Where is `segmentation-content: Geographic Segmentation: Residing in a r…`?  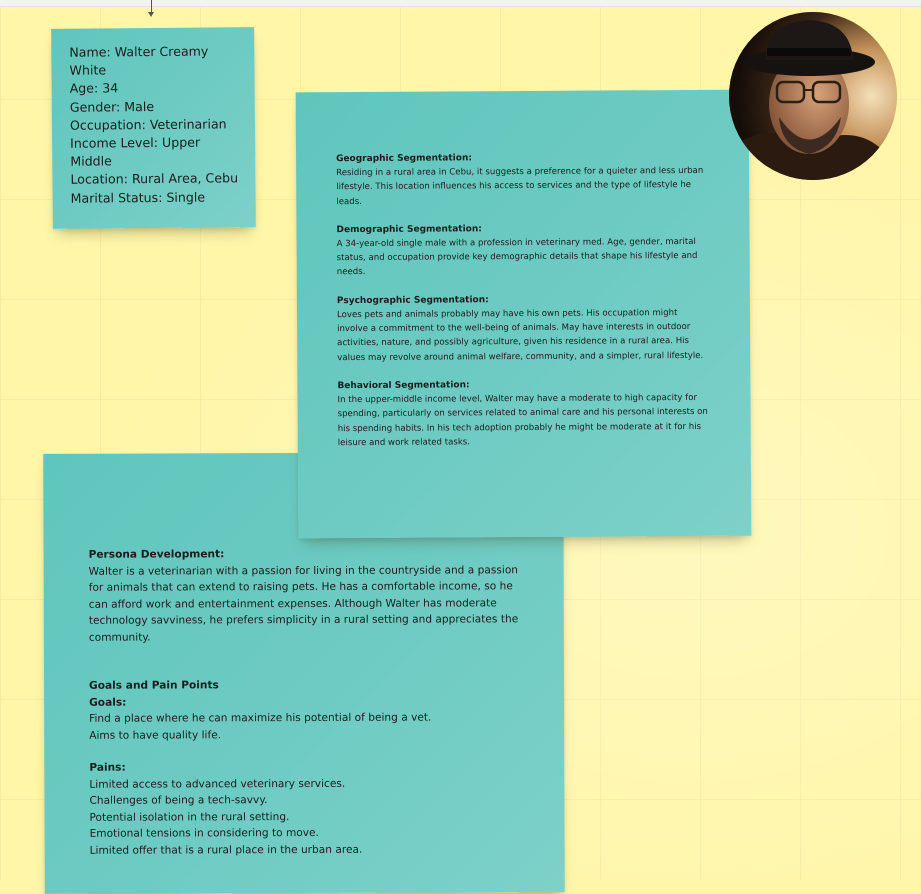
segmentation-content: Geographic Segmentation: Residing in a r… is located at coordinates (523, 307).